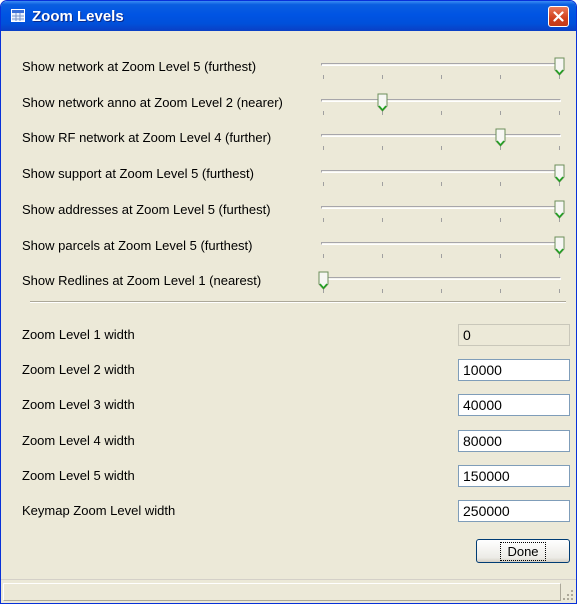 The image size is (577, 604). Describe the element at coordinates (78, 475) in the screenshot. I see `width-label: Zoom Level 5 width` at that location.